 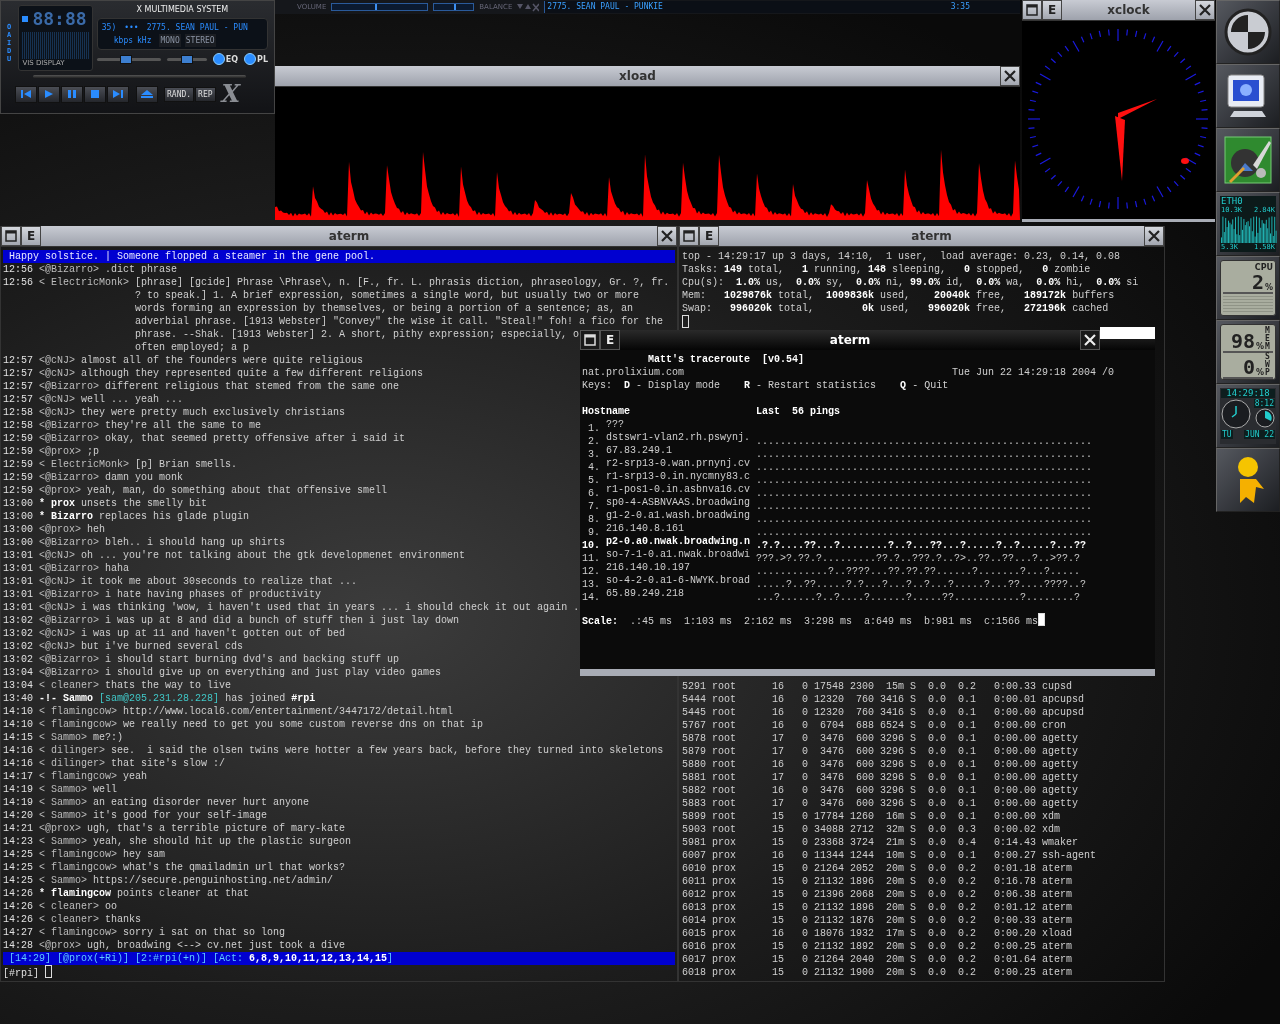 What do you see at coordinates (871, 816) in the screenshot?
I see `process-row: 5899 root 15 0 17784 1260 16m S 0.0 0.1 0:00.00 xdm` at bounding box center [871, 816].